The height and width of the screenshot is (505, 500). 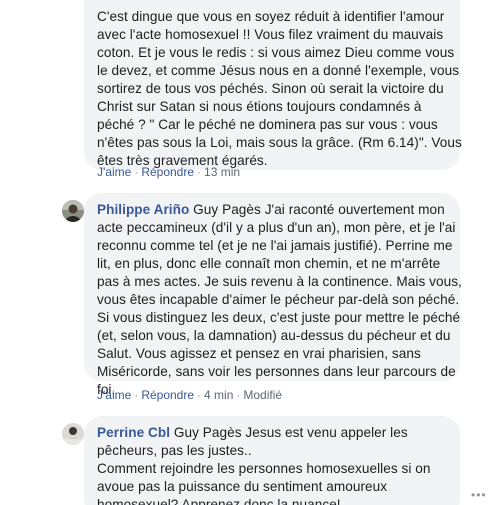 I want to click on timestamp: 13 min, so click(x=222, y=172).